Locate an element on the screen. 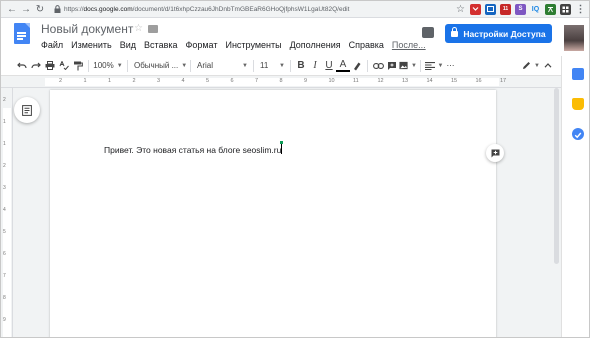 This screenshot has height=338, width=590. menu-format: Формат is located at coordinates (202, 45).